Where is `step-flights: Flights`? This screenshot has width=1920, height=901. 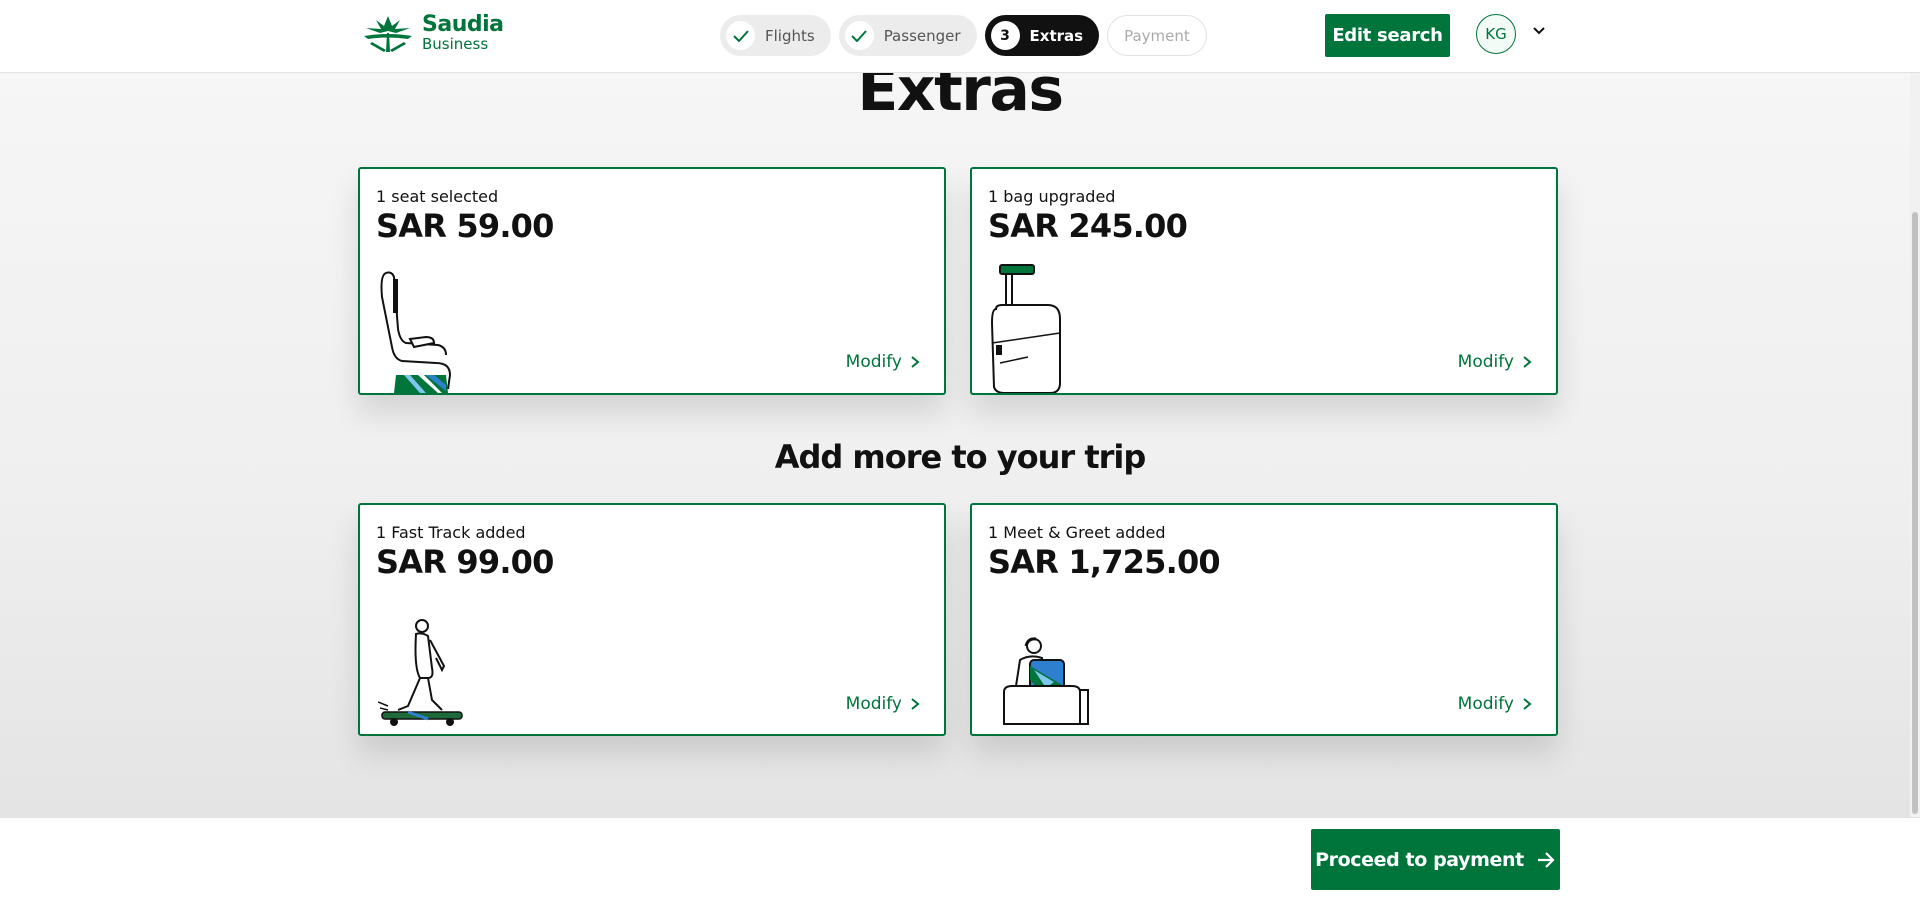 step-flights: Flights is located at coordinates (775, 35).